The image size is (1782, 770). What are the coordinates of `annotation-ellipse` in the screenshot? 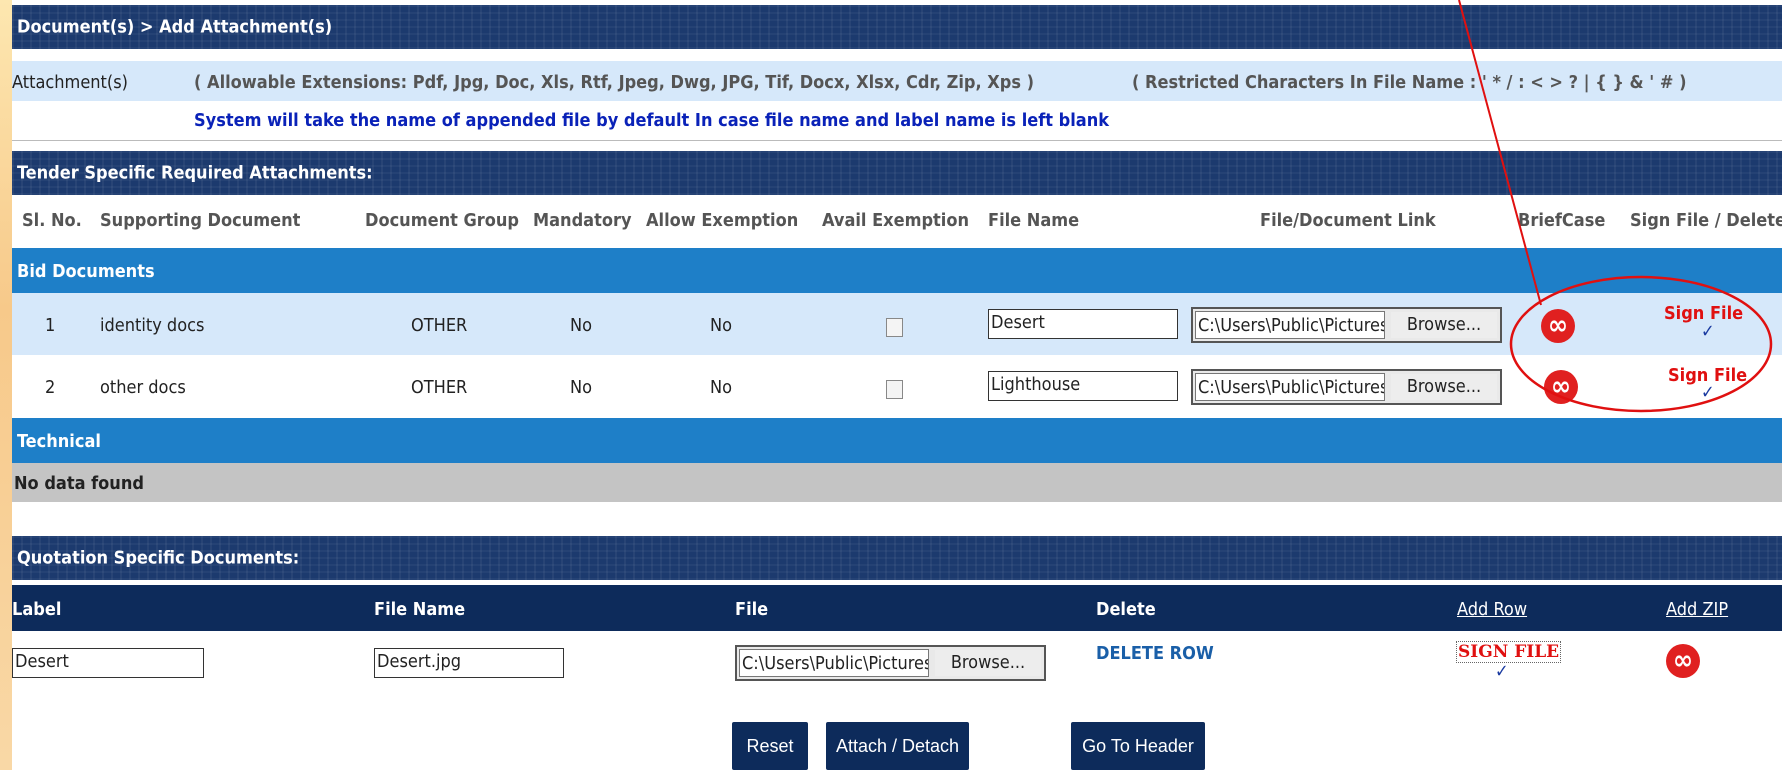 It's located at (1641, 344).